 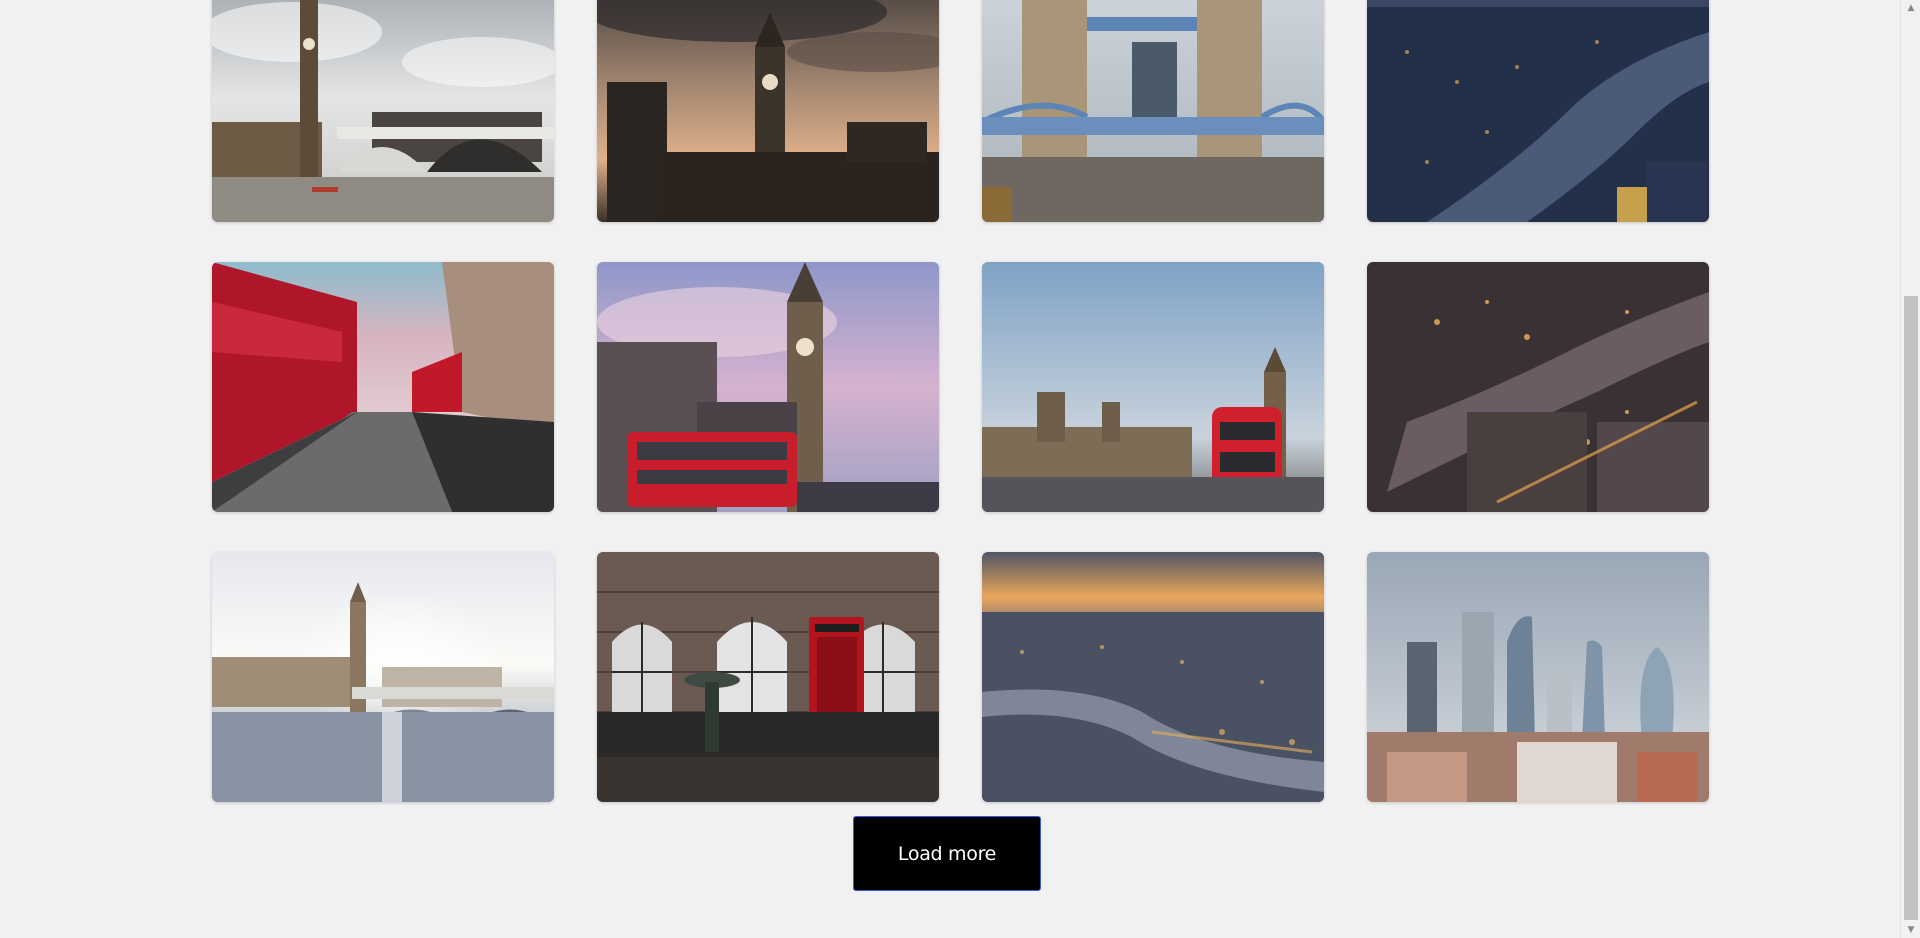 I want to click on vertical-scrollbar: ▲ ▼, so click(x=1910, y=469).